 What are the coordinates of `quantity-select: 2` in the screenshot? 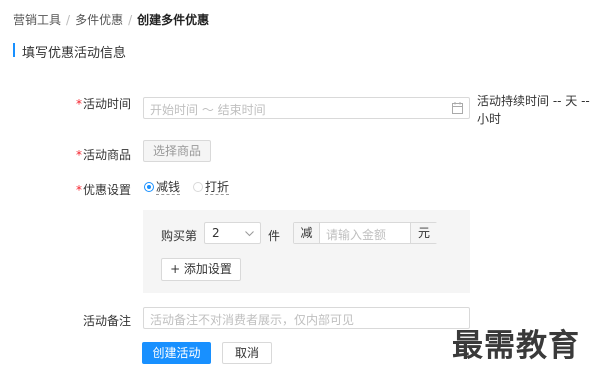 It's located at (232, 233).